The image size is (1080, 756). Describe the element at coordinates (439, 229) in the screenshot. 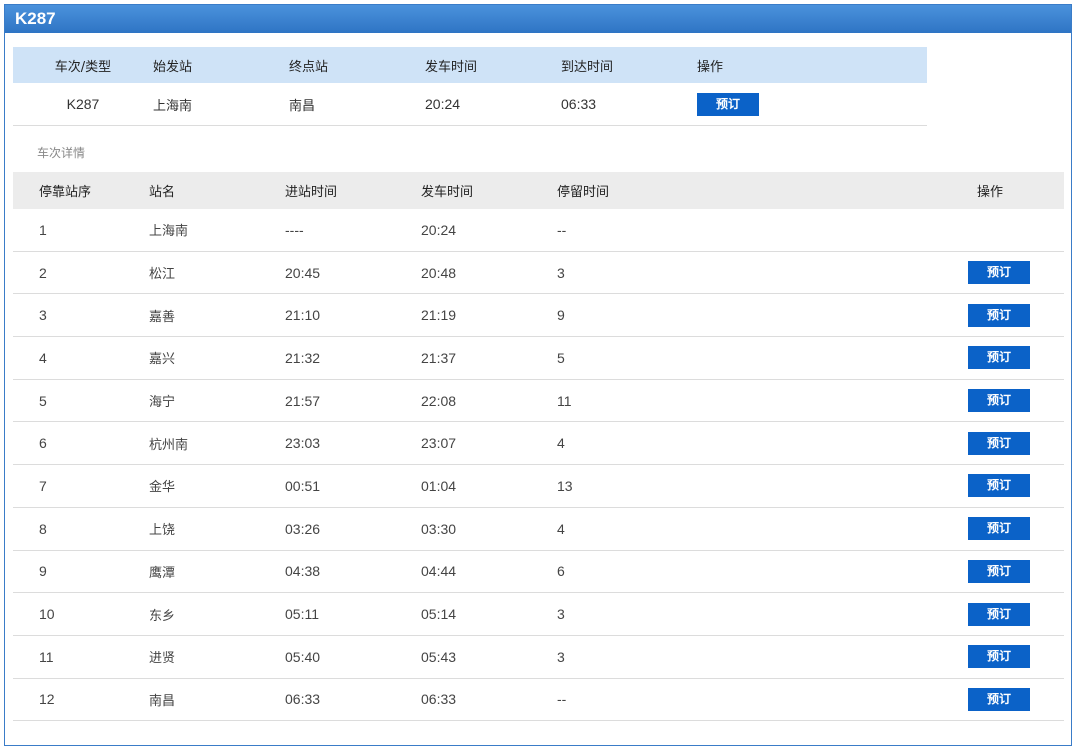

I see `stop-depart: 20:24` at that location.